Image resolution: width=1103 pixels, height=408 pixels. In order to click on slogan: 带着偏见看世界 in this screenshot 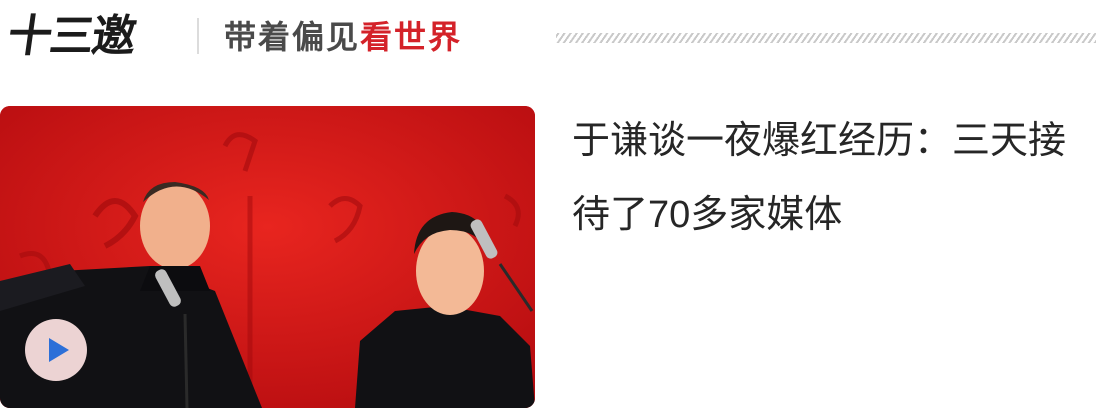, I will do `click(343, 37)`.